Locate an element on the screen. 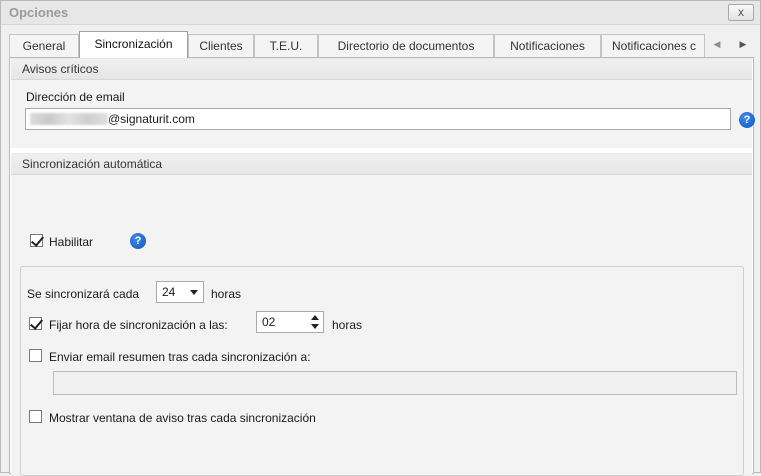 The height and width of the screenshot is (476, 761). title-bar: Opciones x is located at coordinates (380, 13).